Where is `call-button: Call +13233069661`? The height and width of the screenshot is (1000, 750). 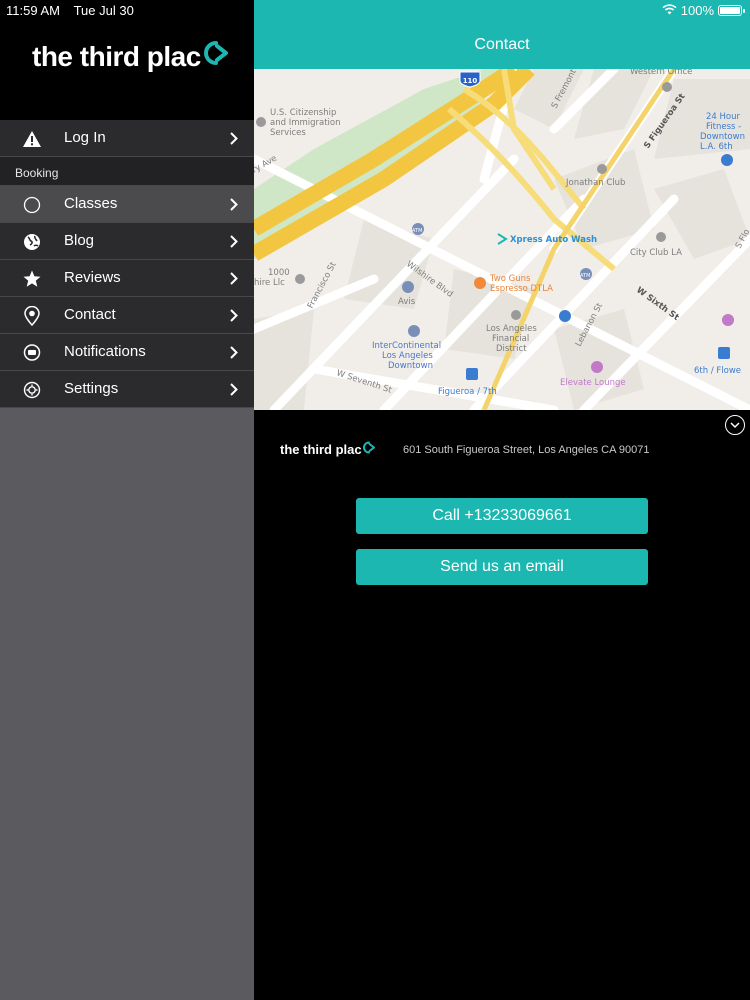 call-button: Call +13233069661 is located at coordinates (502, 516).